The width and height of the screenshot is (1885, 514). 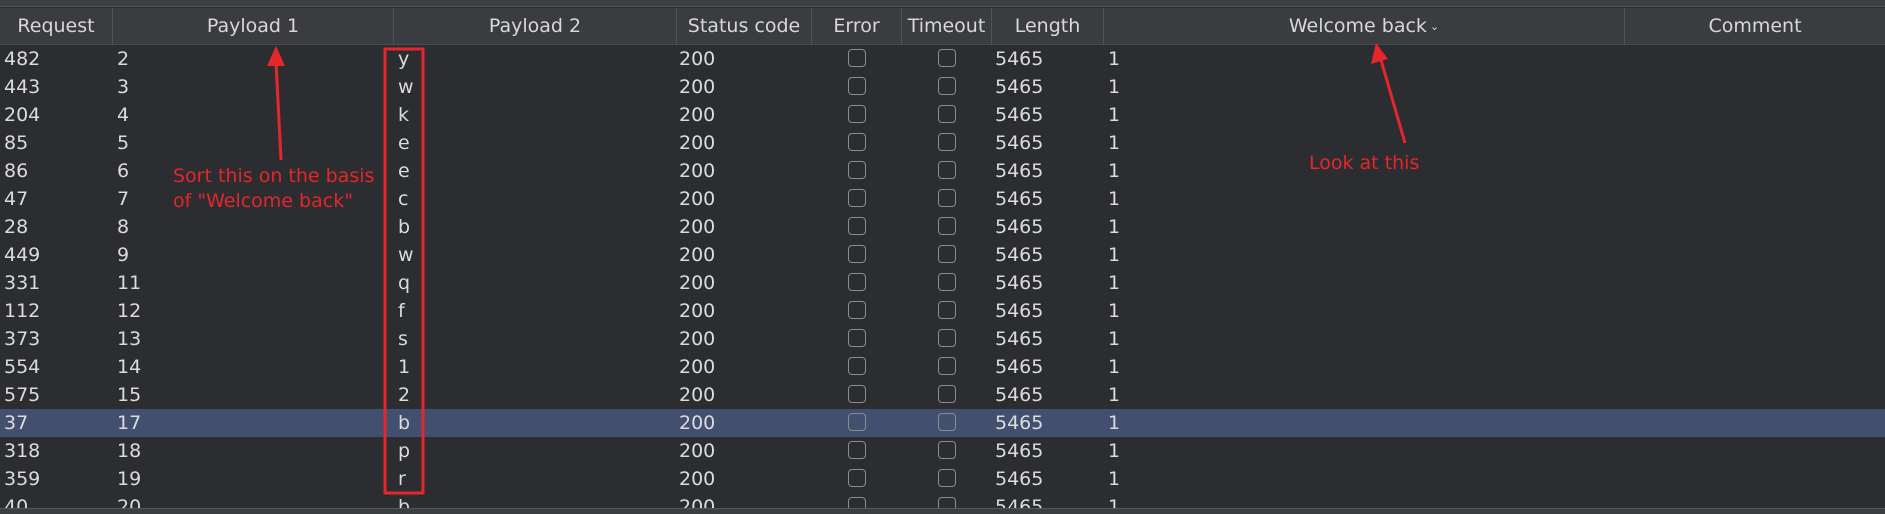 I want to click on column-header-status-code: Status code, so click(x=744, y=26).